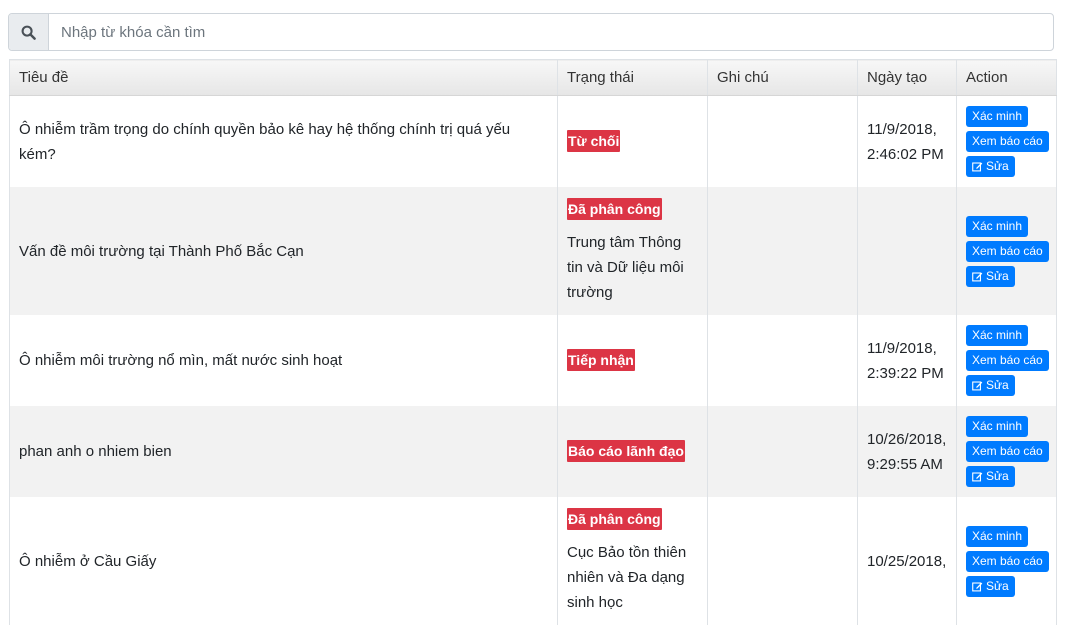  I want to click on cell-title: Ô nhiễm ở Cầu Giấy, so click(284, 561).